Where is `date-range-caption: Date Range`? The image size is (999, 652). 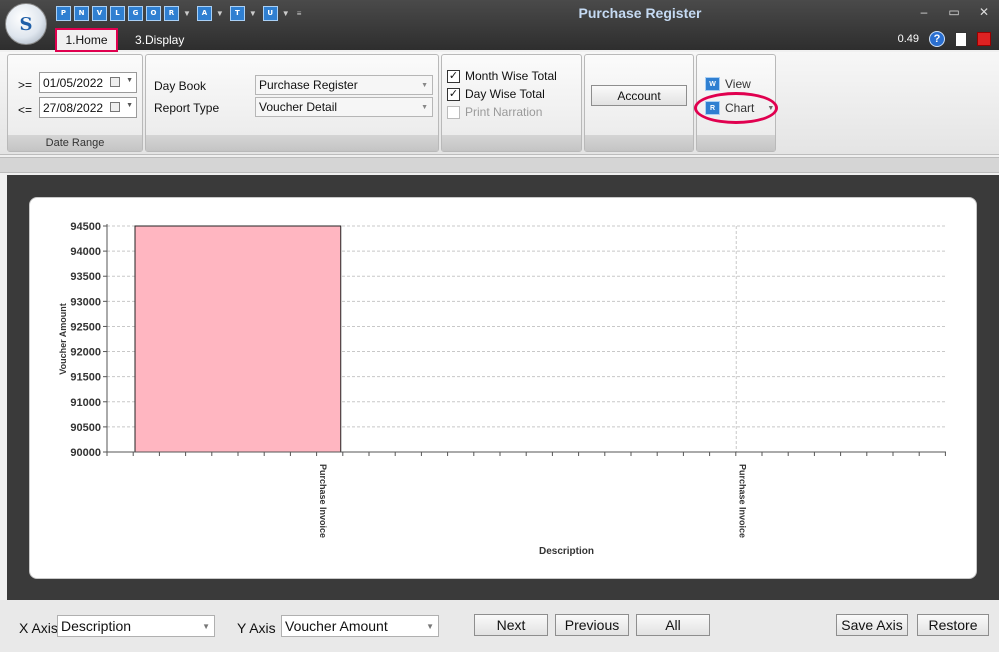
date-range-caption: Date Range is located at coordinates (75, 143).